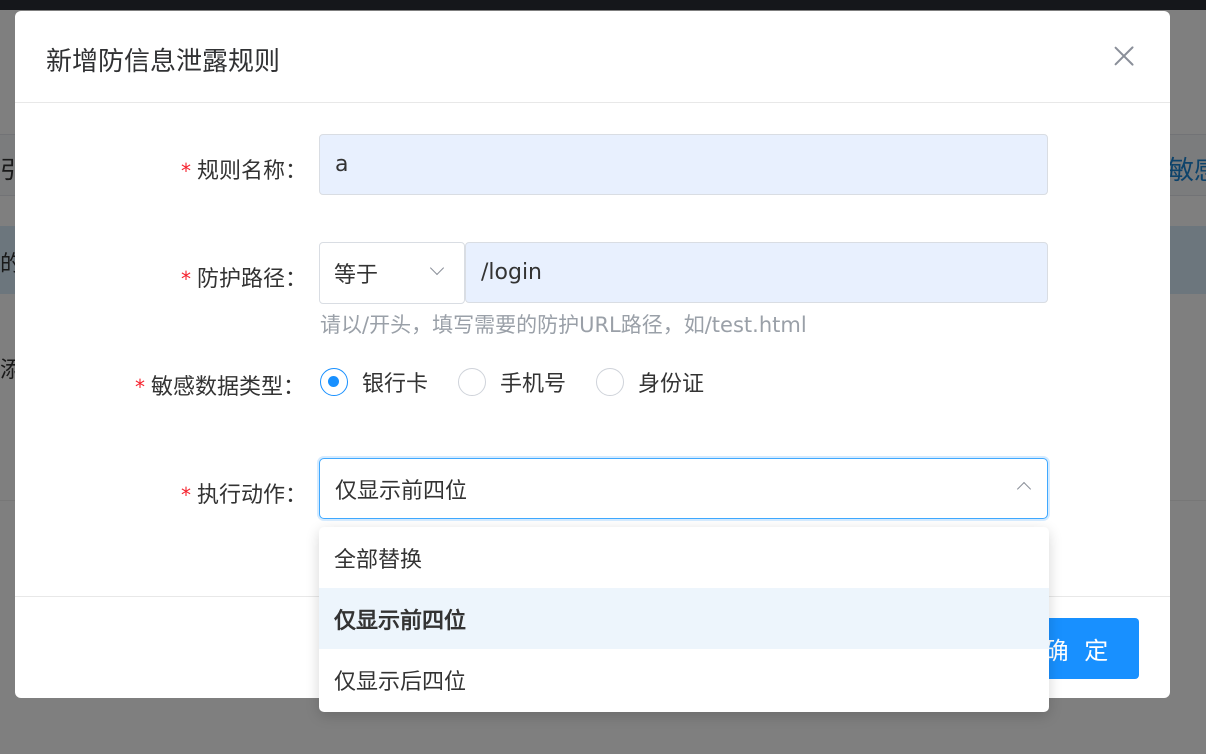  I want to click on path-input: /login, so click(756, 272).